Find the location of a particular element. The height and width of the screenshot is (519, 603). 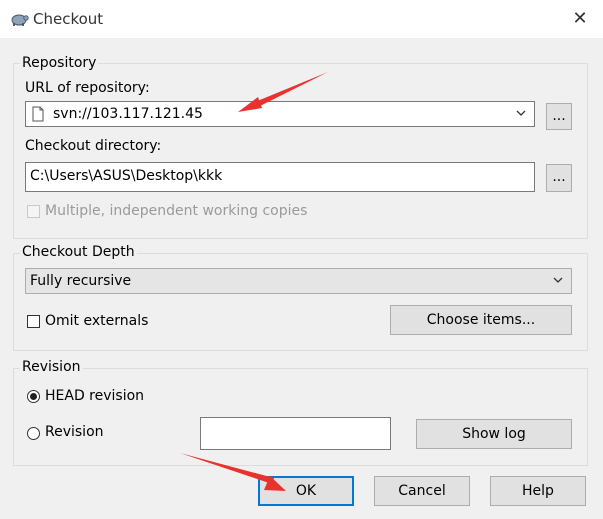

radio-selected-dot is located at coordinates (33, 396).